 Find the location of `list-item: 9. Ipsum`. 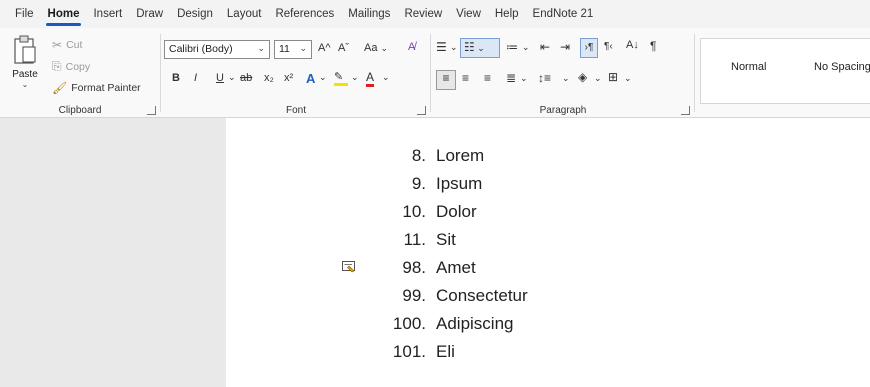

list-item: 9. Ipsum is located at coordinates (548, 188).